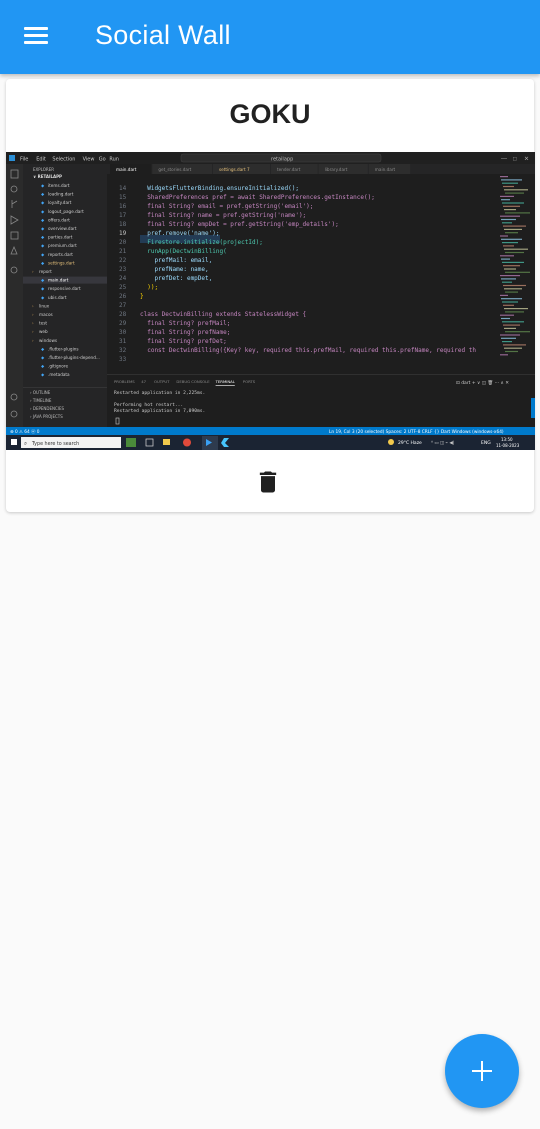 This screenshot has height=1129, width=540. What do you see at coordinates (124, 381) in the screenshot?
I see `panel-tab: PROBLEMS` at bounding box center [124, 381].